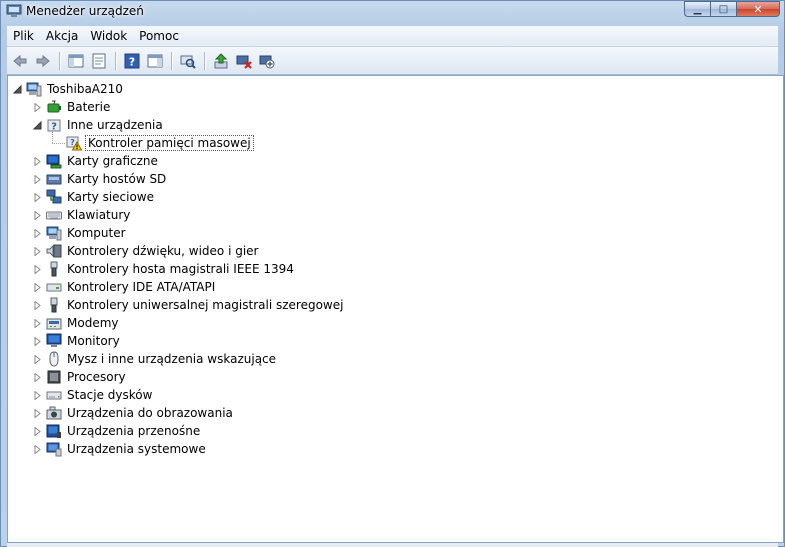  I want to click on menu-widok: Widok, so click(108, 36).